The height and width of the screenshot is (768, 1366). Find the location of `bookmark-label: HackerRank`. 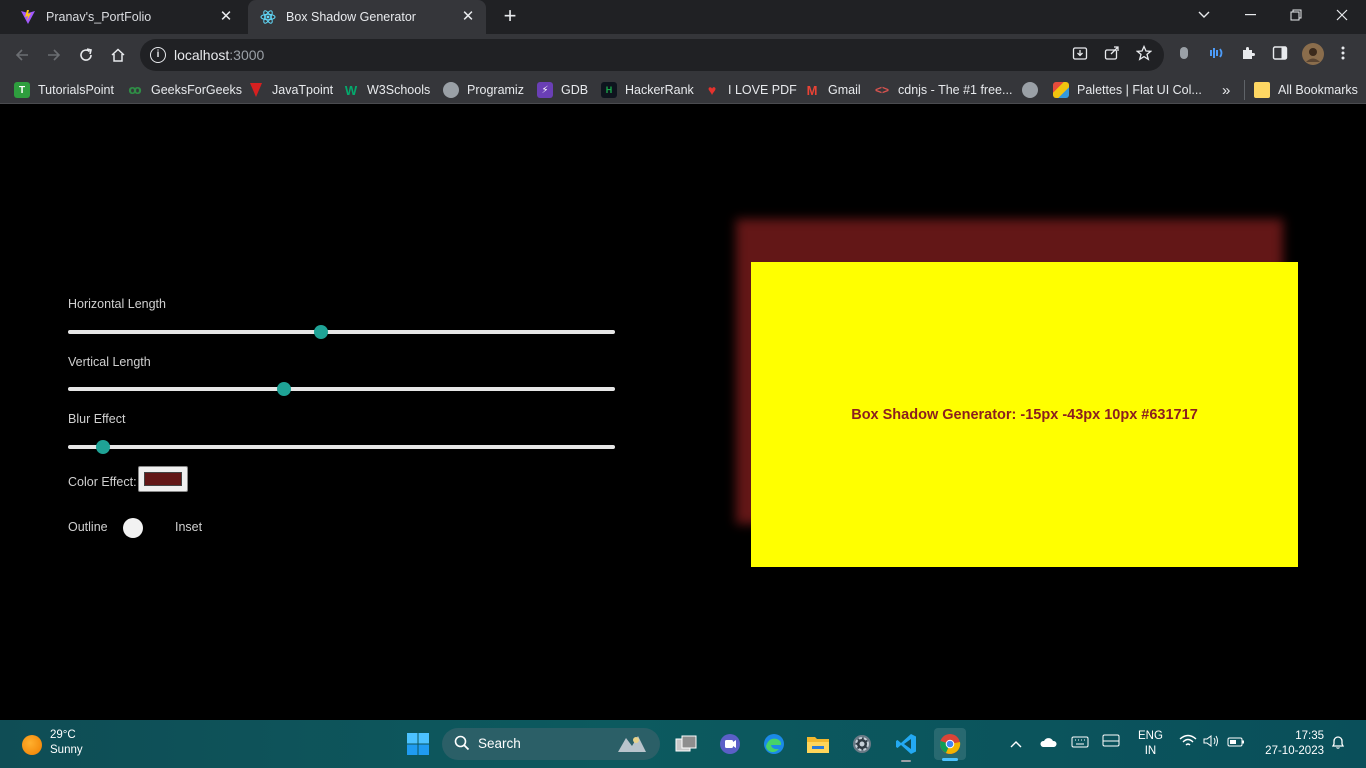

bookmark-label: HackerRank is located at coordinates (659, 90).